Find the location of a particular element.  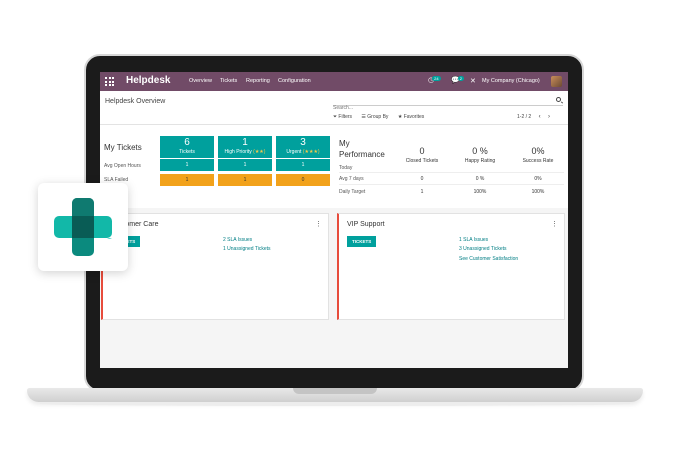

my-tickets-title: My Tickets is located at coordinates (123, 147).